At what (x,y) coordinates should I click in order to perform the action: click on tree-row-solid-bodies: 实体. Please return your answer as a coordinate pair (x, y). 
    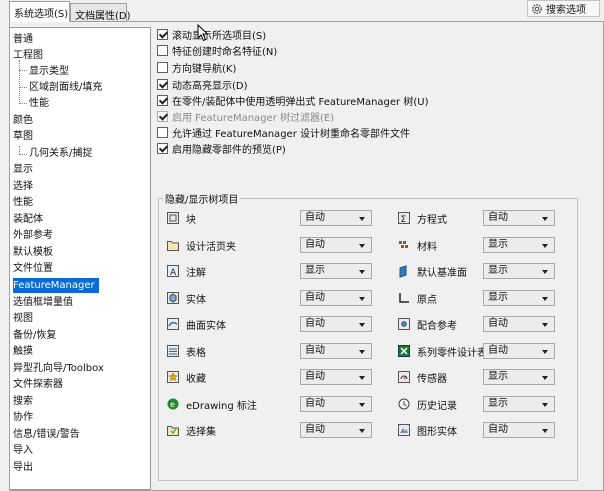
    Looking at the image, I should click on (186, 298).